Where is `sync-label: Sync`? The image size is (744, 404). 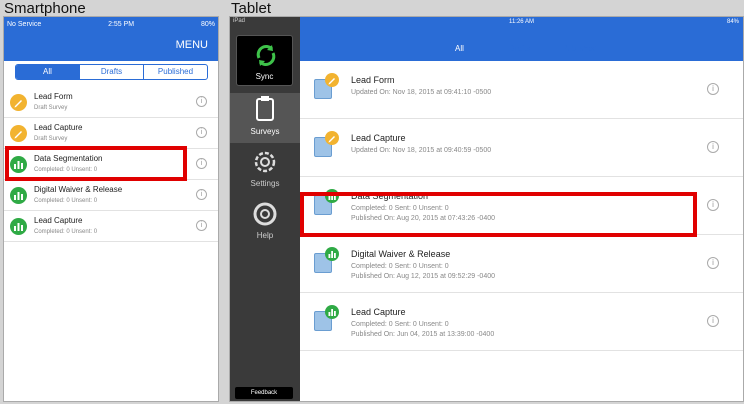 sync-label: Sync is located at coordinates (264, 76).